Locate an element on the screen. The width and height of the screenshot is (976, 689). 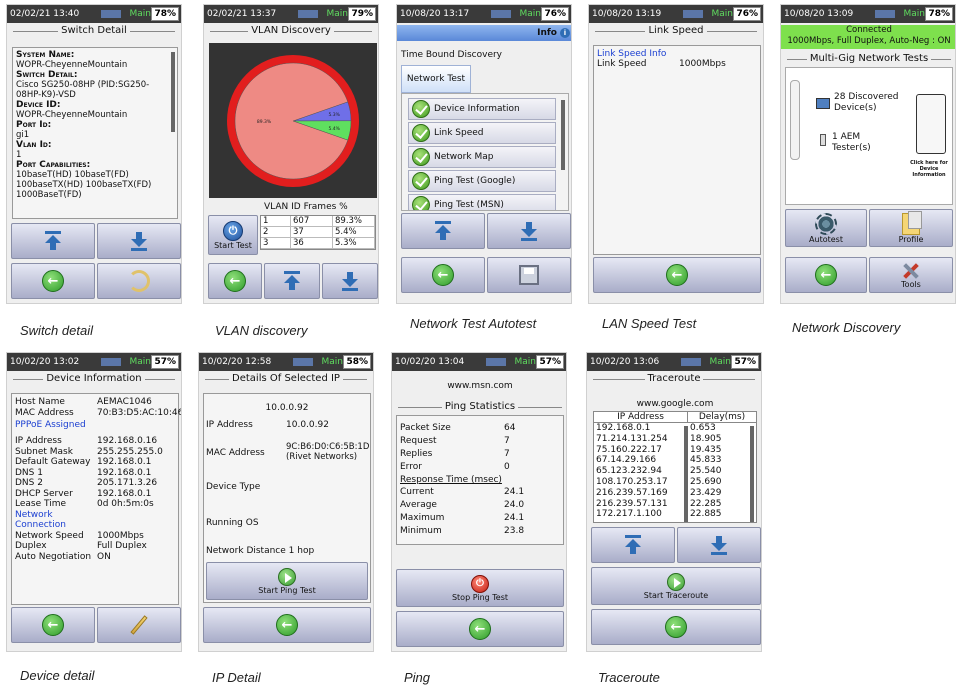
label-device-id: Device ID: is located at coordinates (38, 105).